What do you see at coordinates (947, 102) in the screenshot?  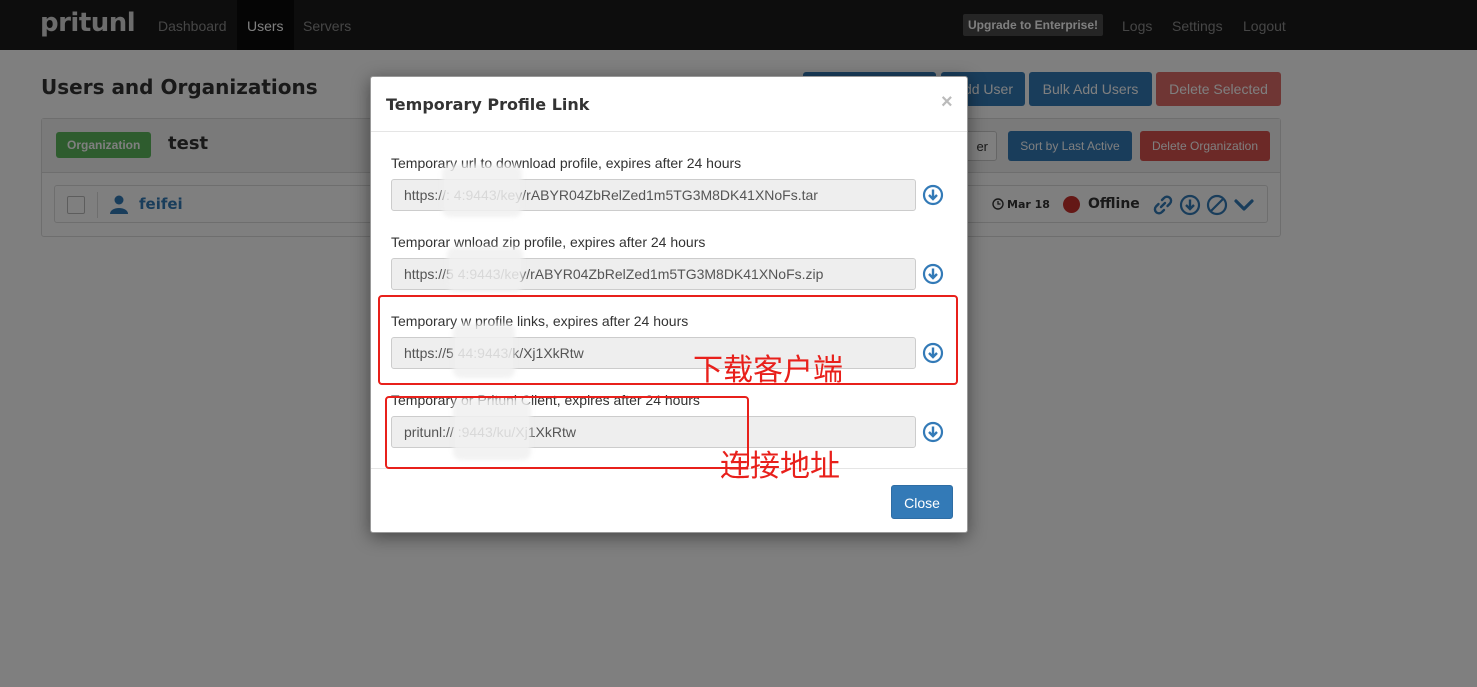 I see `modal-close-icon: ×` at bounding box center [947, 102].